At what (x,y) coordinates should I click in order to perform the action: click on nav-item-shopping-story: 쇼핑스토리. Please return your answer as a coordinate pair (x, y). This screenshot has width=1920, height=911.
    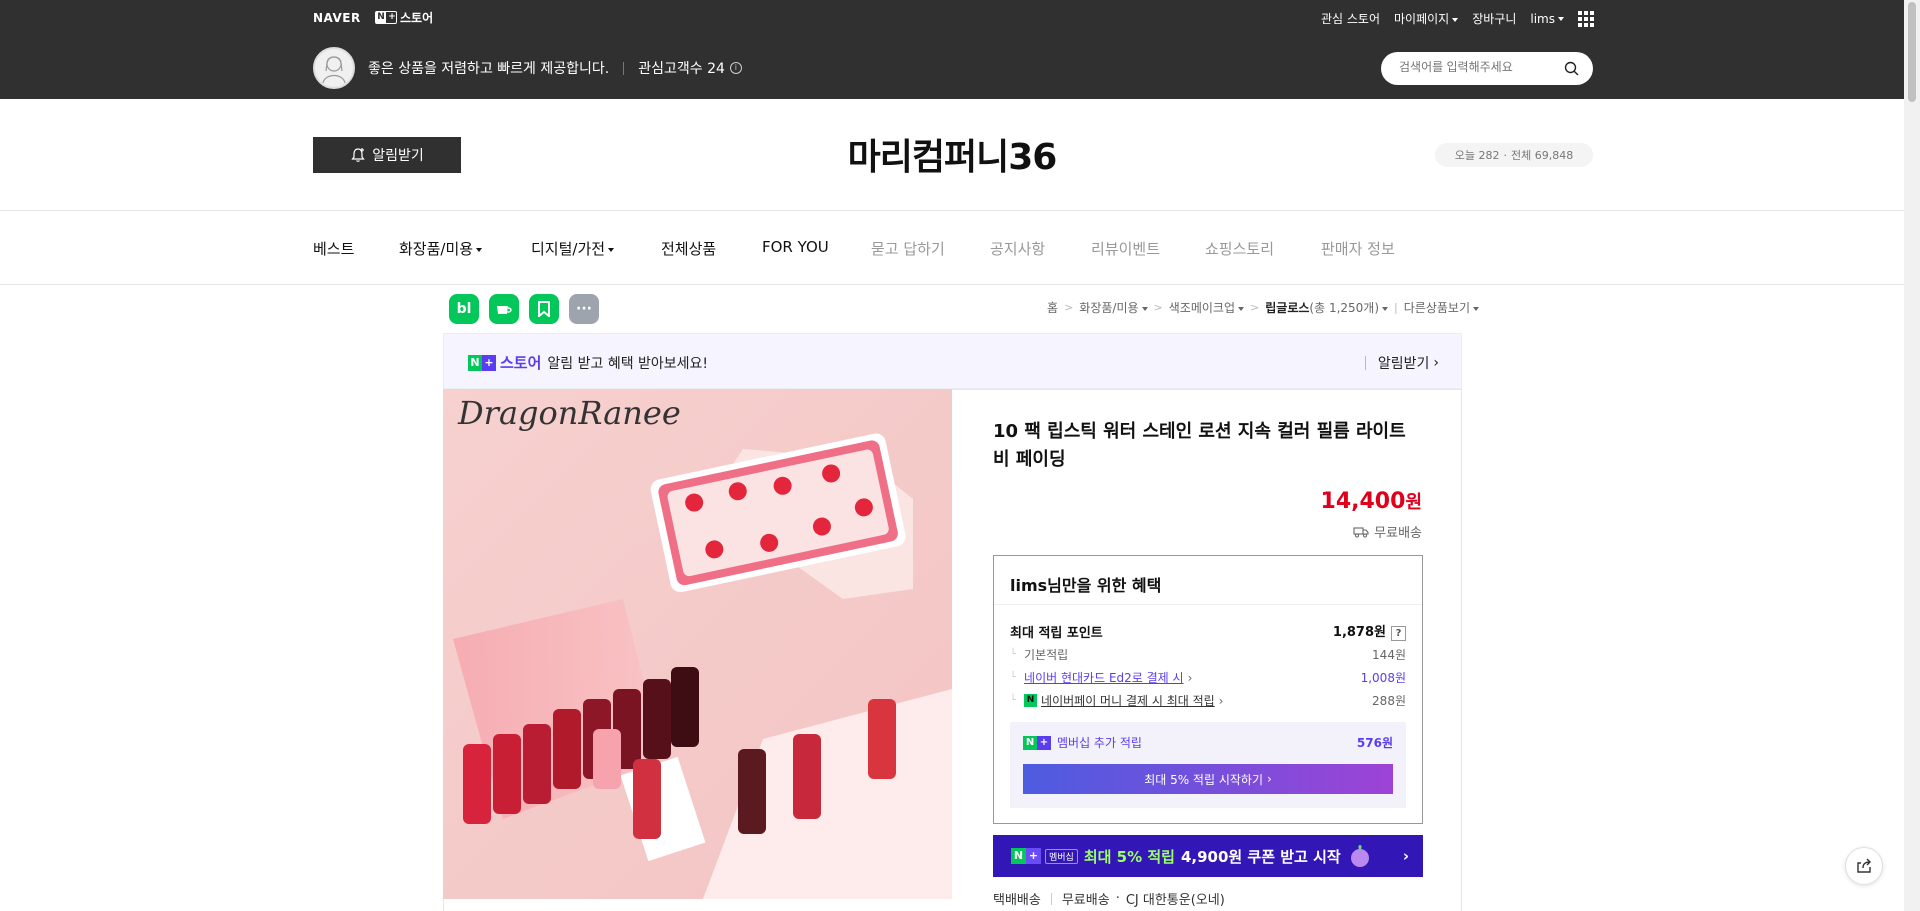
    Looking at the image, I should click on (1239, 248).